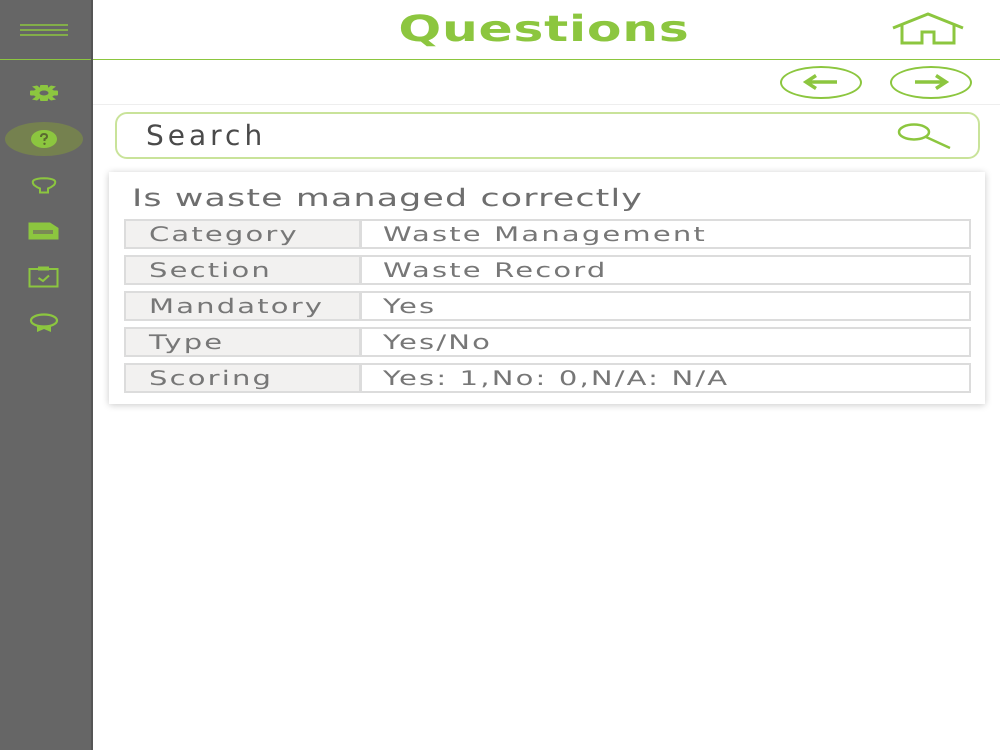 Image resolution: width=1000 pixels, height=750 pixels. Describe the element at coordinates (242, 342) in the screenshot. I see `field-label: Type` at that location.